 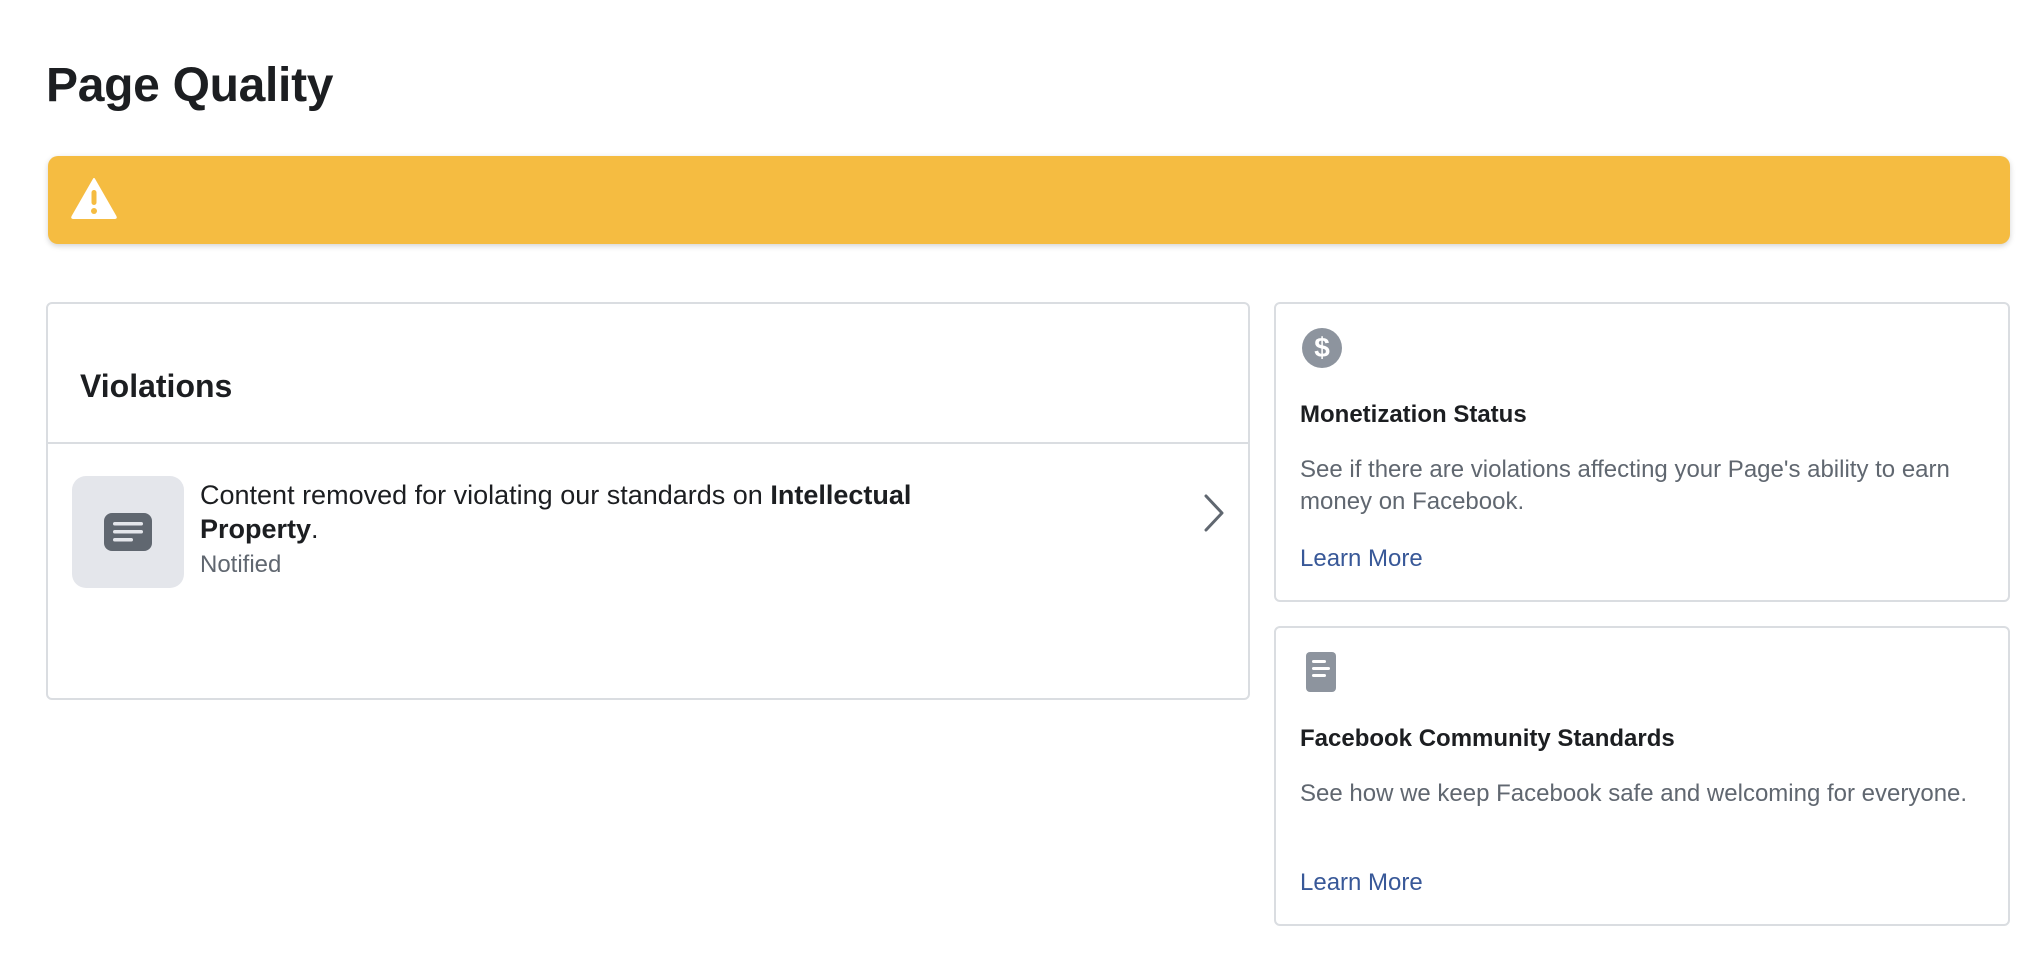 What do you see at coordinates (1413, 414) in the screenshot?
I see `monetization-title: Monetization Status` at bounding box center [1413, 414].